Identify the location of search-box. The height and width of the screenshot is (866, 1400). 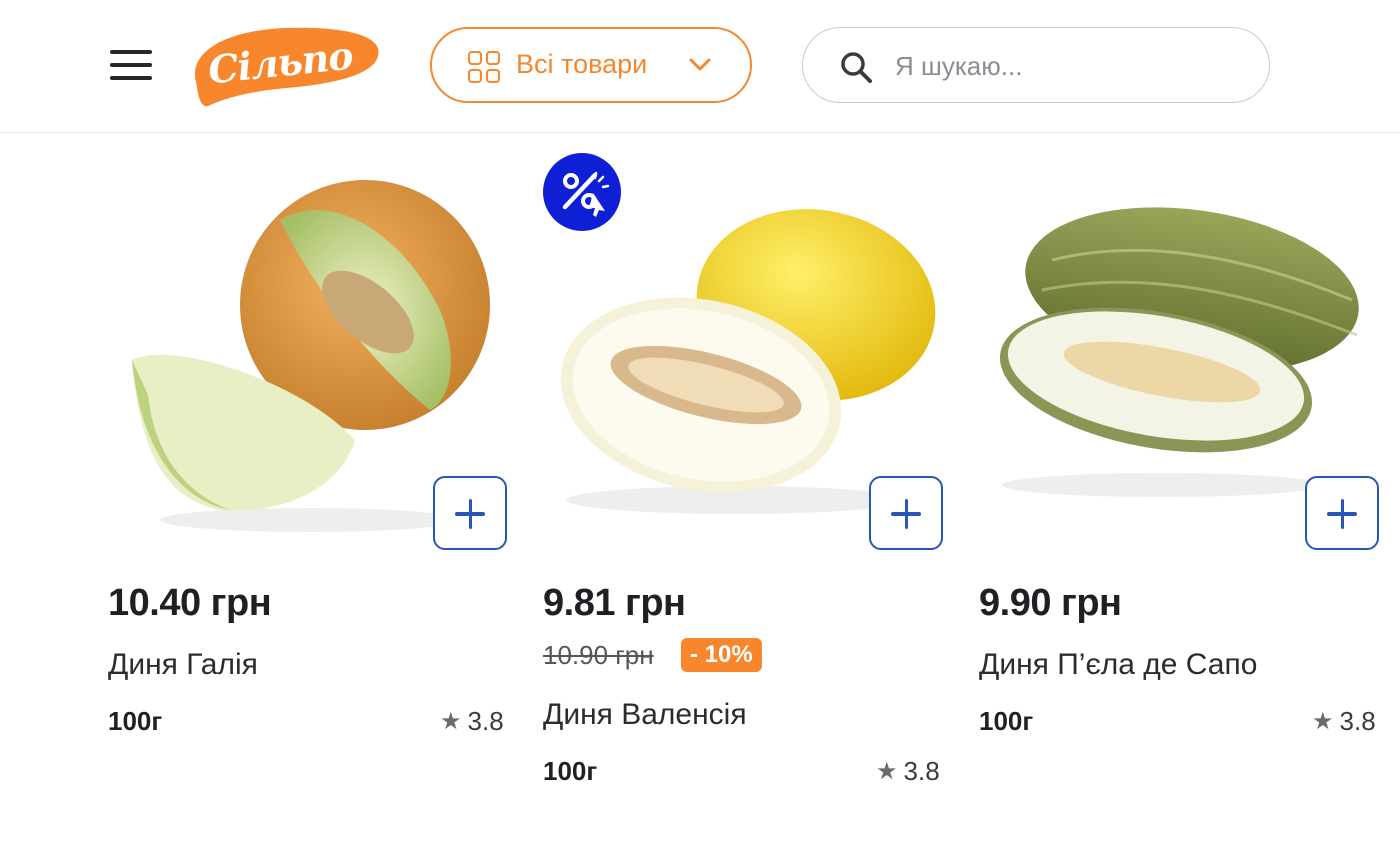
(1036, 65).